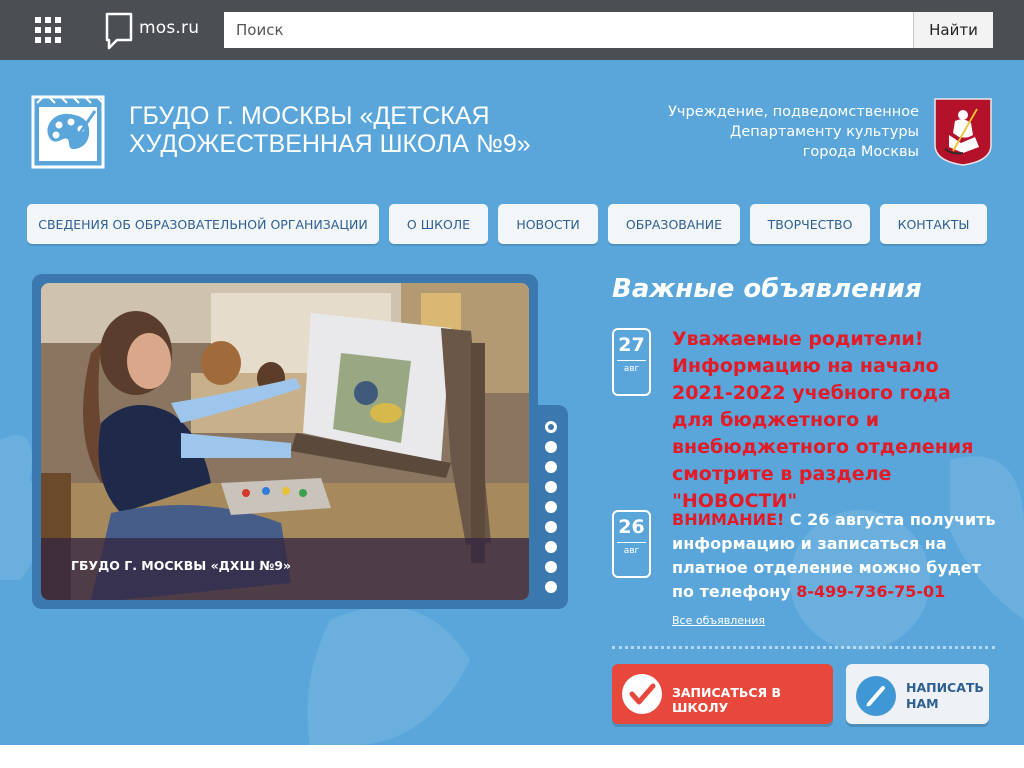 The image size is (1024, 768). Describe the element at coordinates (674, 224) in the screenshot. I see `nav-item-education: ОБРАЗОВАНИЕ` at that location.